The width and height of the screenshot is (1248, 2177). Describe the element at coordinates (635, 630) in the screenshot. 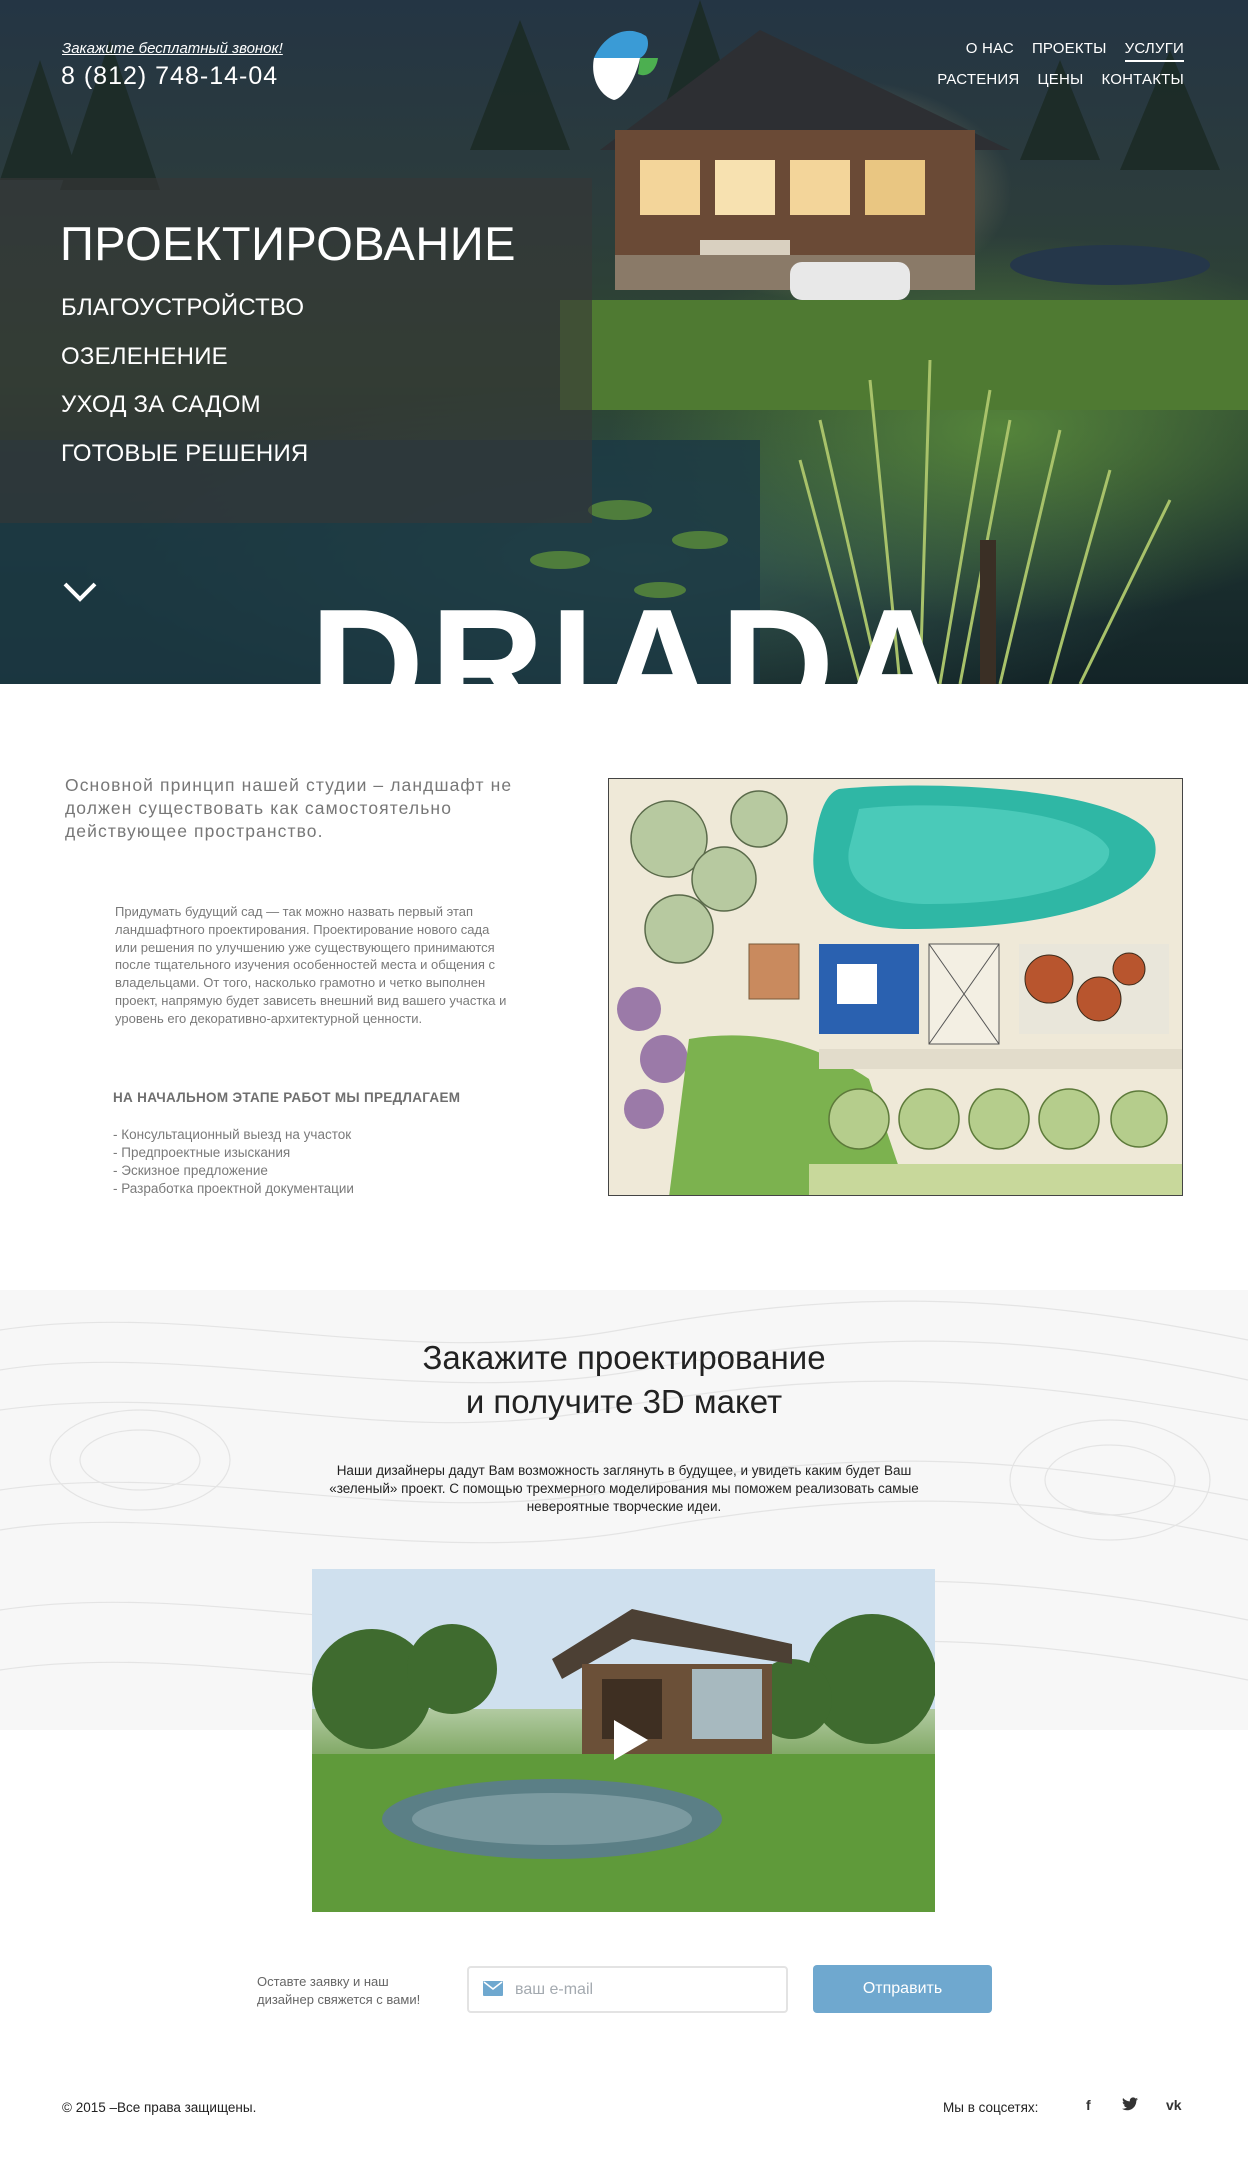

I see `brand-wordmark: DRIADA` at that location.